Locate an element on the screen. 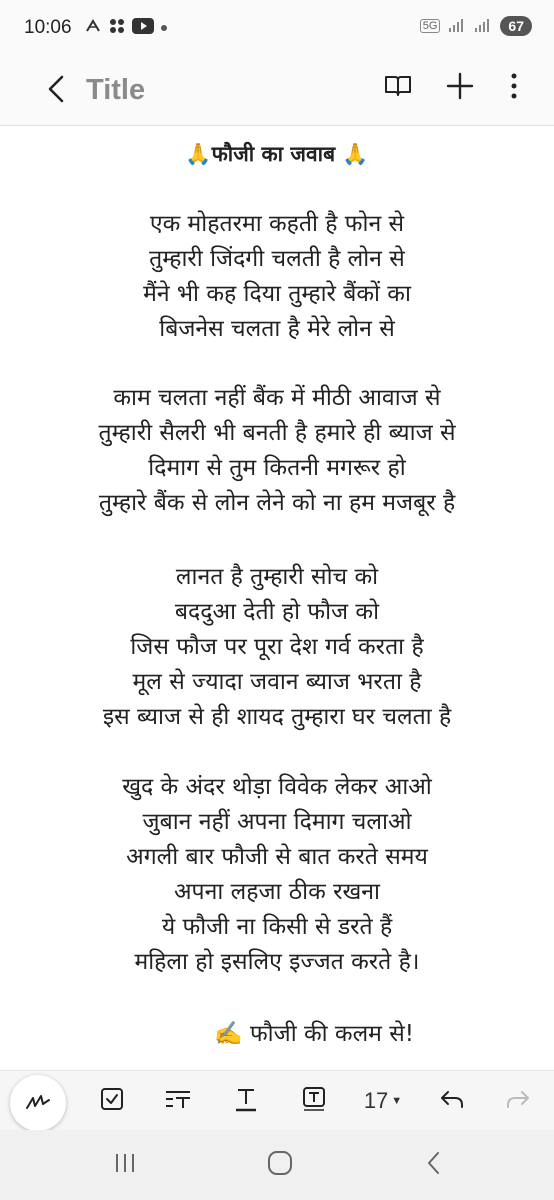 This screenshot has height=1200, width=554. text-underline-icon is located at coordinates (246, 1101).